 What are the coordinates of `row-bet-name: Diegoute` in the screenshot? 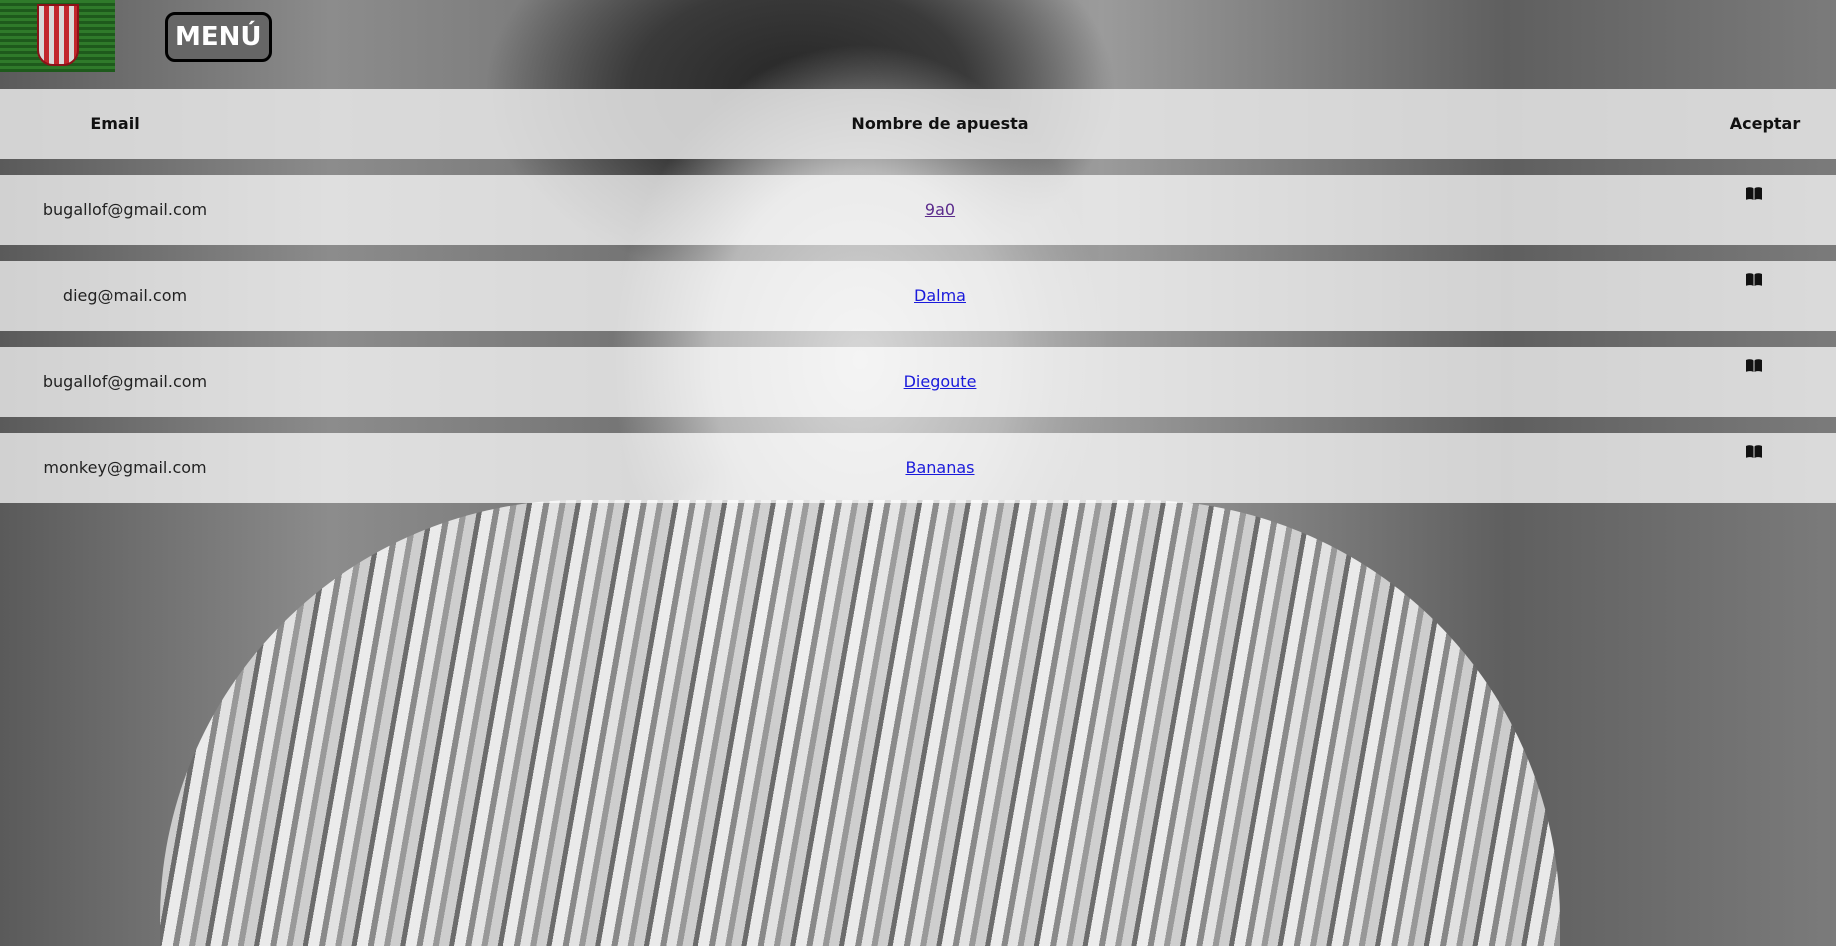 It's located at (918, 382).